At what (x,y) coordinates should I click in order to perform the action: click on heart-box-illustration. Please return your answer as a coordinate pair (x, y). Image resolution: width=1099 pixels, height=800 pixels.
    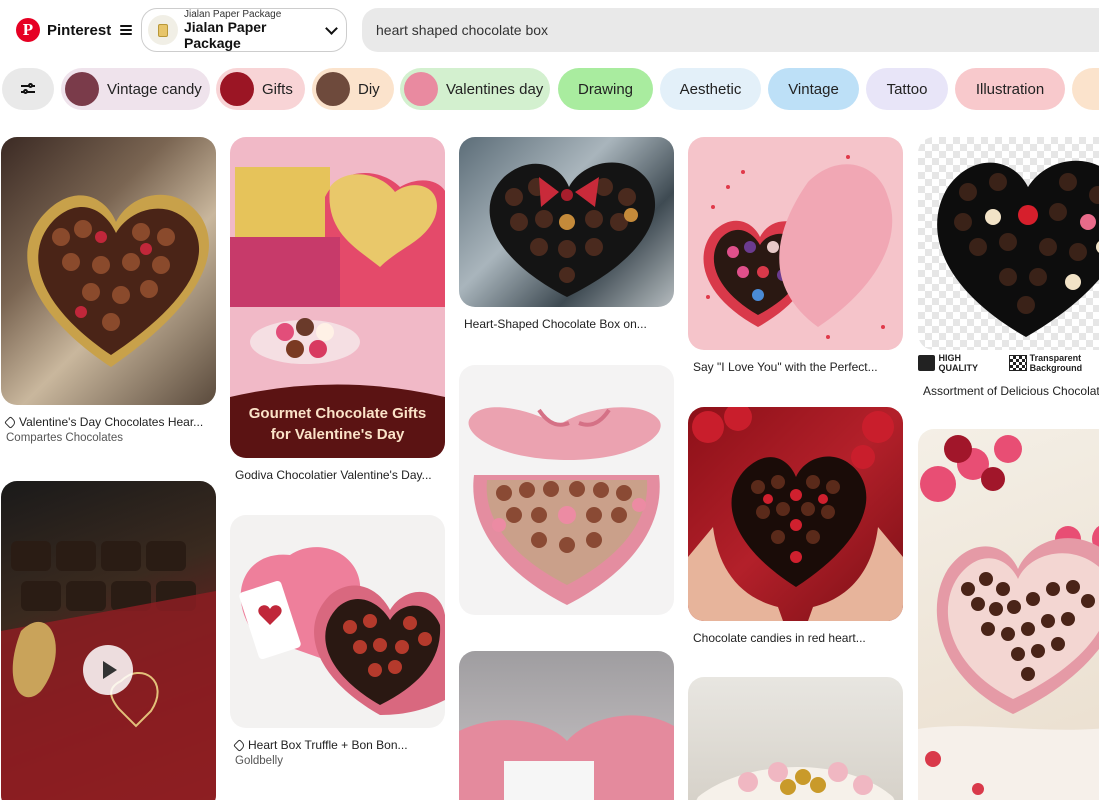
    Looking at the image, I should click on (118, 280).